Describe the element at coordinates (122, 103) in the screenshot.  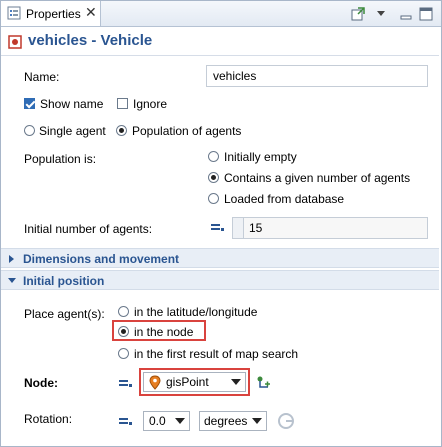
I see `ignore-checkbox` at that location.